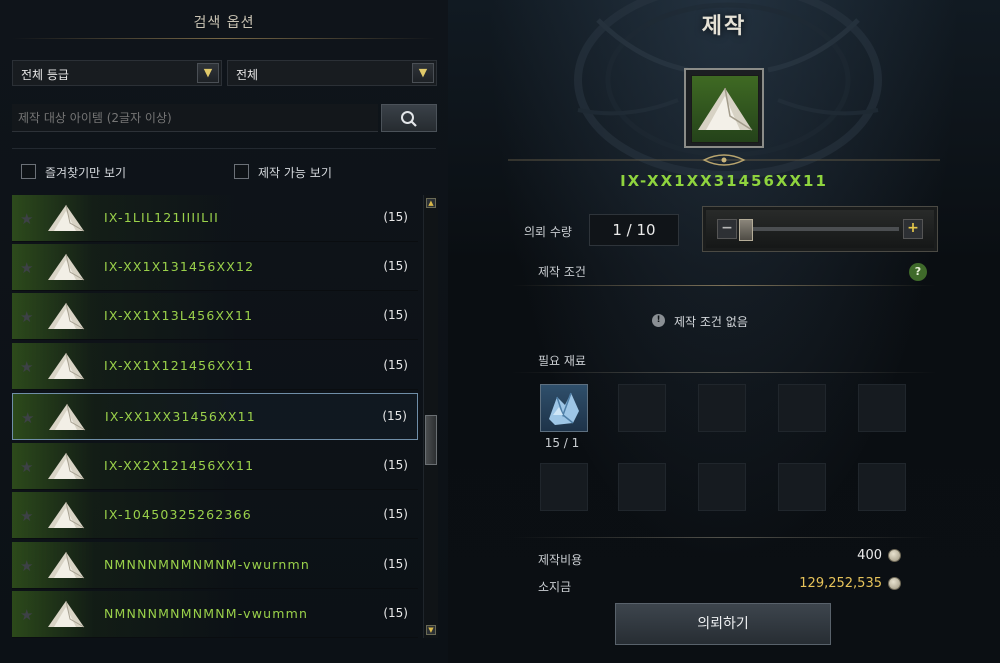 The height and width of the screenshot is (663, 1000). I want to click on materials-label: 필요 재료, so click(562, 361).